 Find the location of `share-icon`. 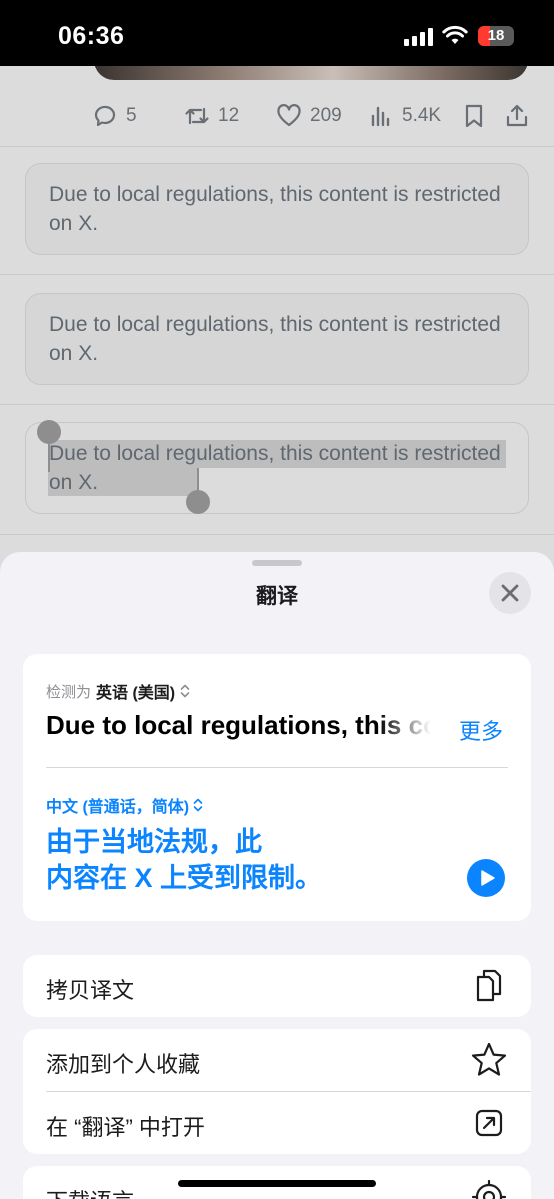

share-icon is located at coordinates (517, 115).